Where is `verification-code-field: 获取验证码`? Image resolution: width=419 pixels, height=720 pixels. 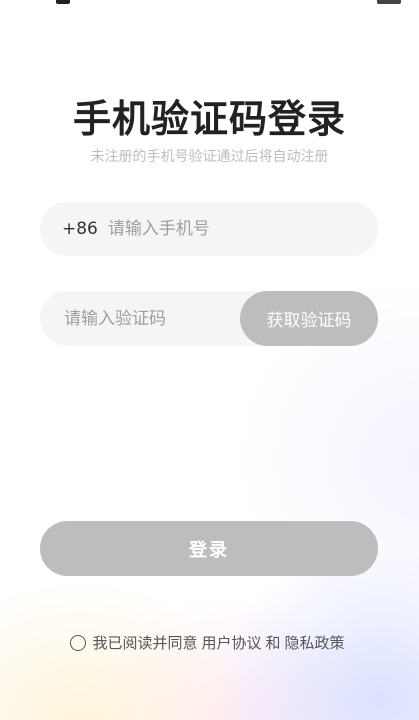 verification-code-field: 获取验证码 is located at coordinates (209, 318).